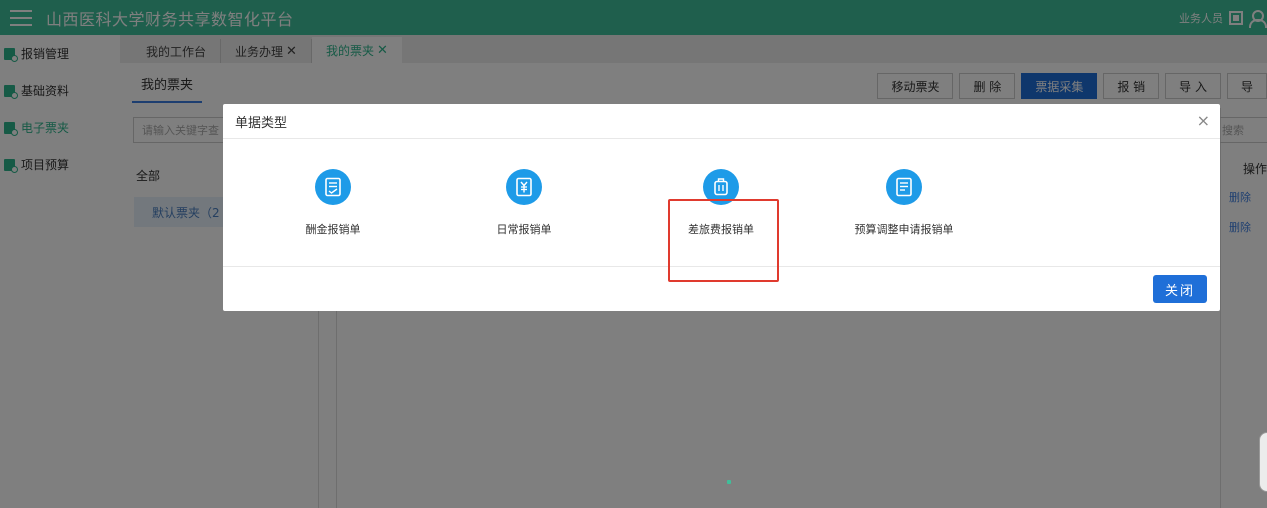  I want to click on doc-type-label: 酬金报销单, so click(333, 229).